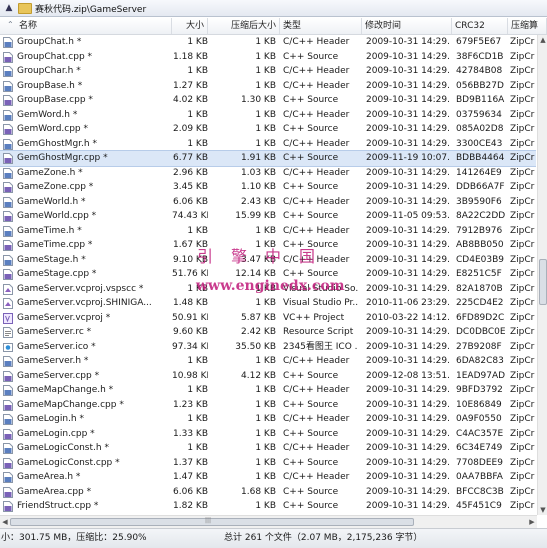 This screenshot has width=547, height=548. I want to click on scroll-up-arrow-icon: ▲, so click(542, 40).